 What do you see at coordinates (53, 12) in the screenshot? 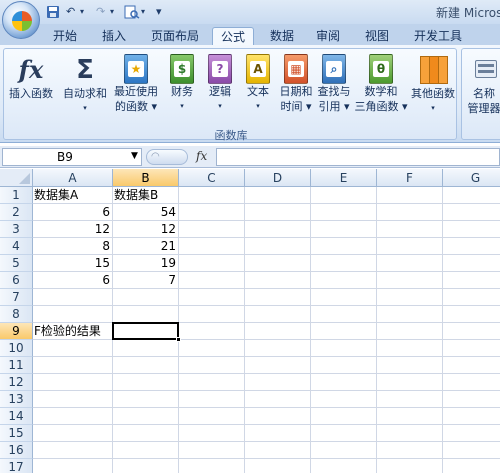
I see `save-icon` at bounding box center [53, 12].